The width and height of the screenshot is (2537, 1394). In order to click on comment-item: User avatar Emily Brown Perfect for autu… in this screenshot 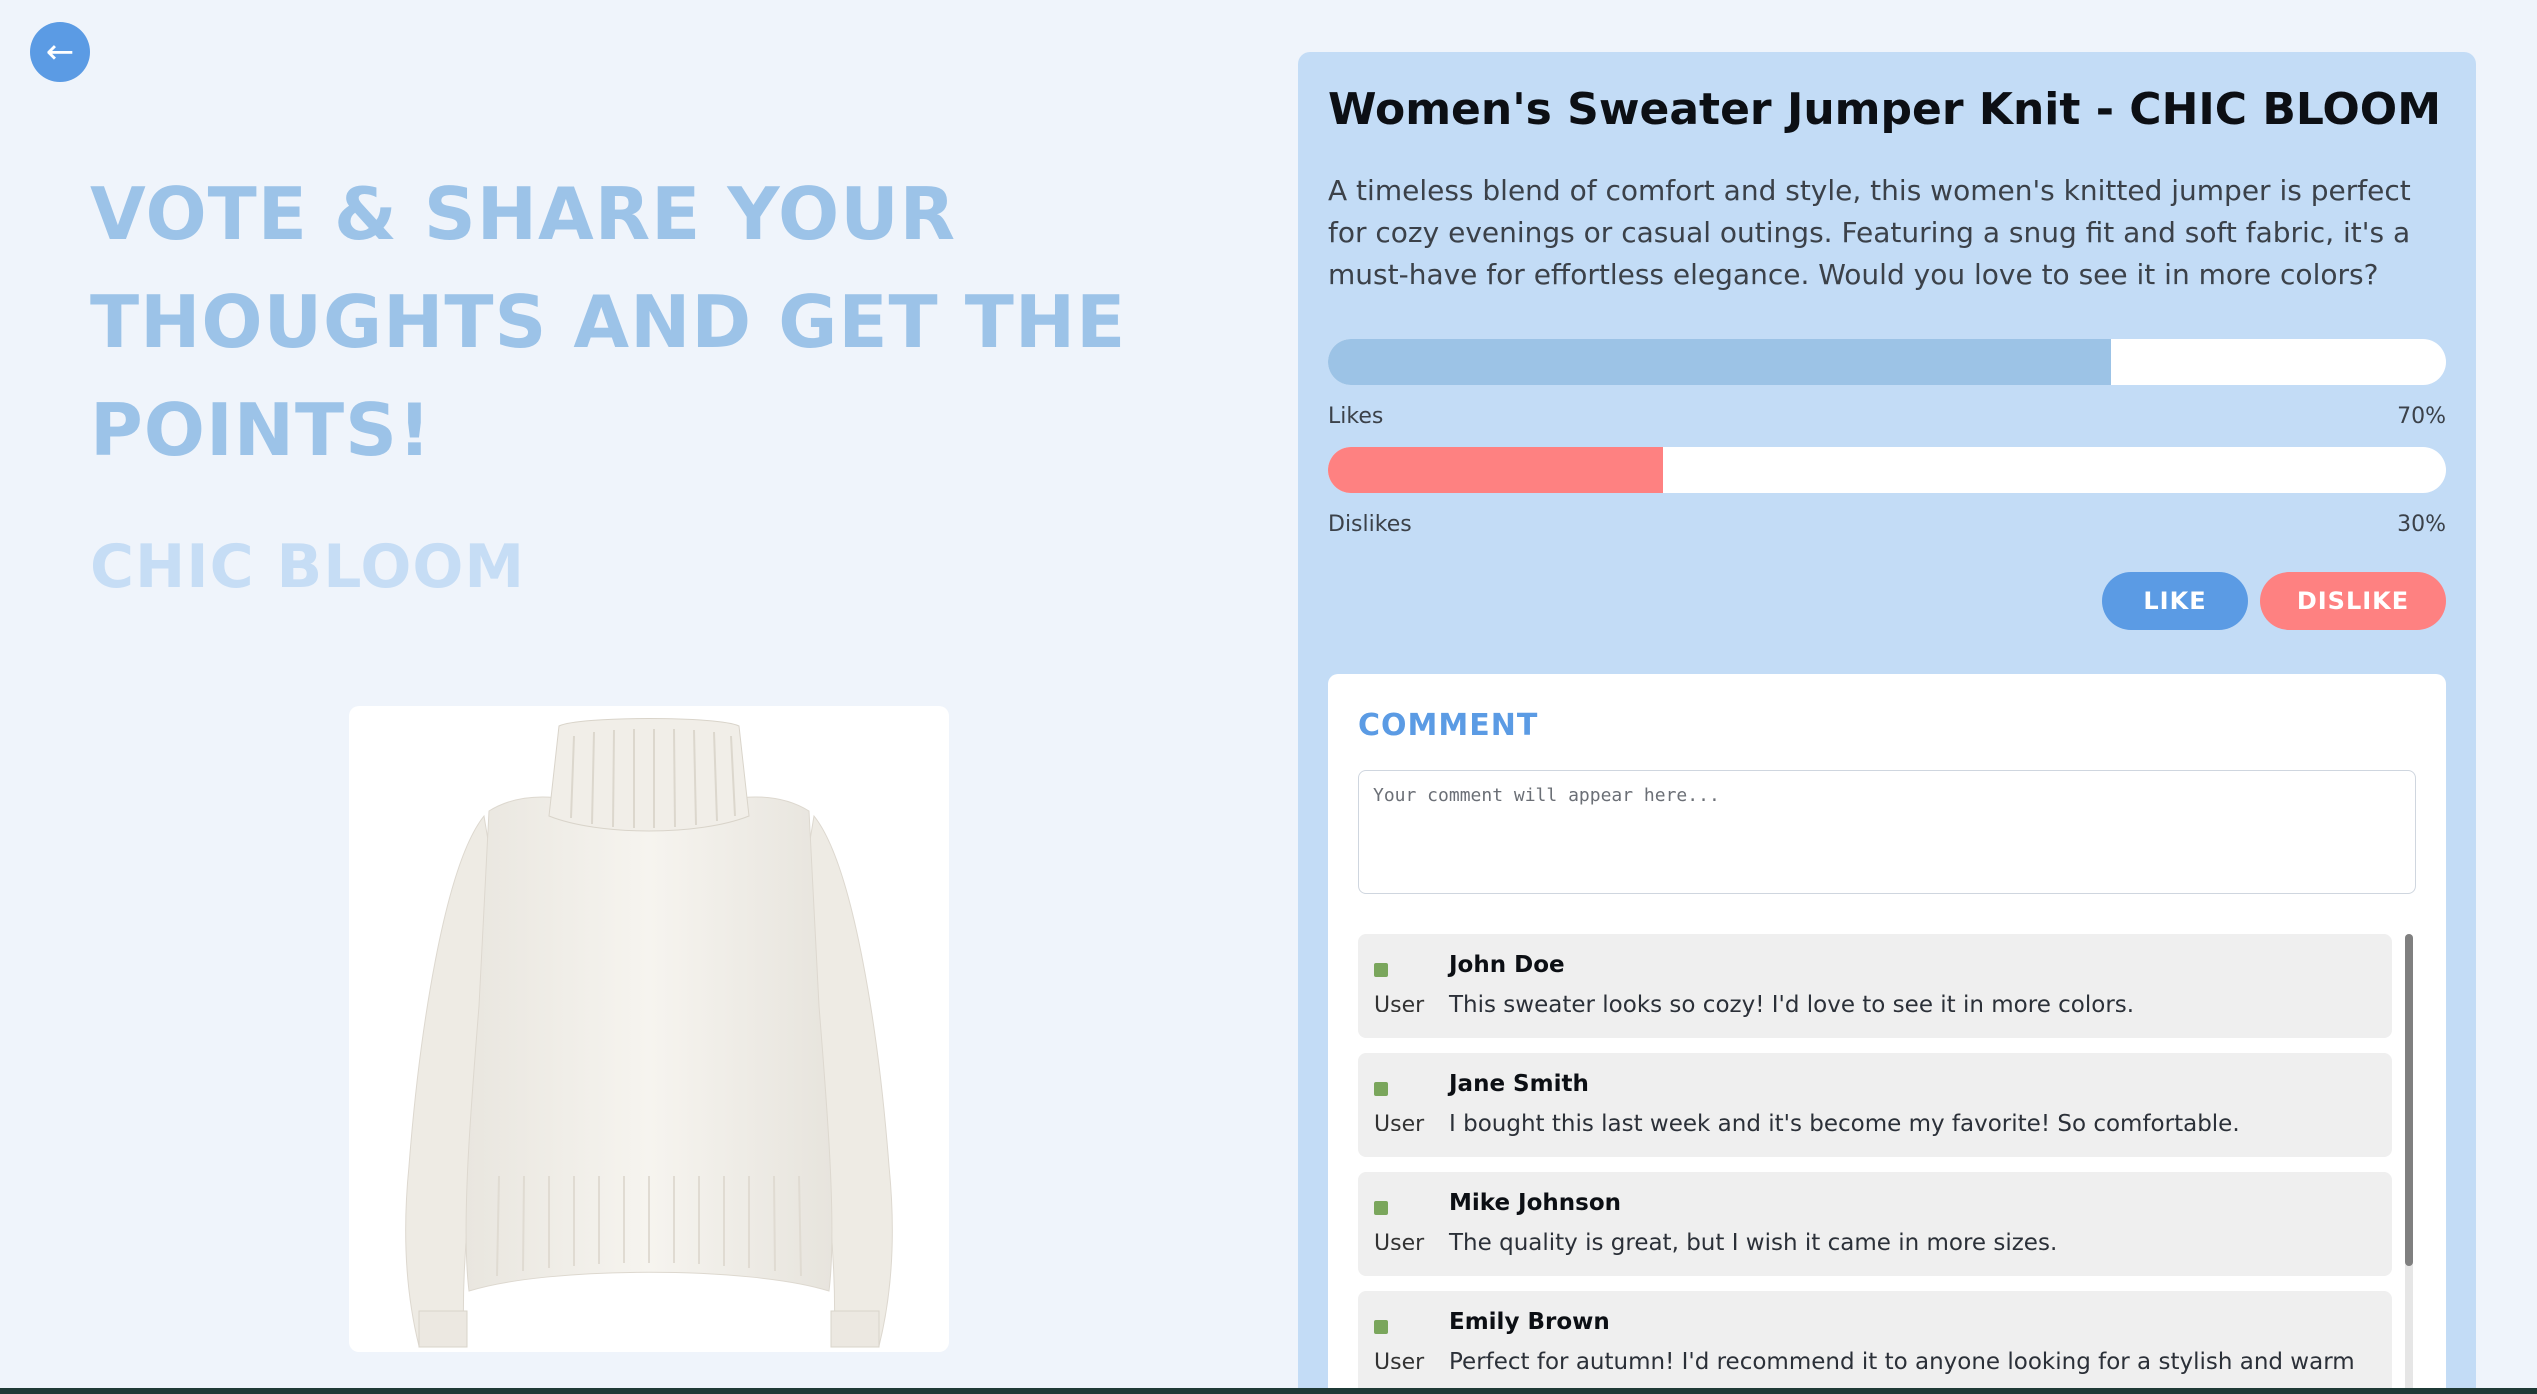, I will do `click(1875, 1342)`.